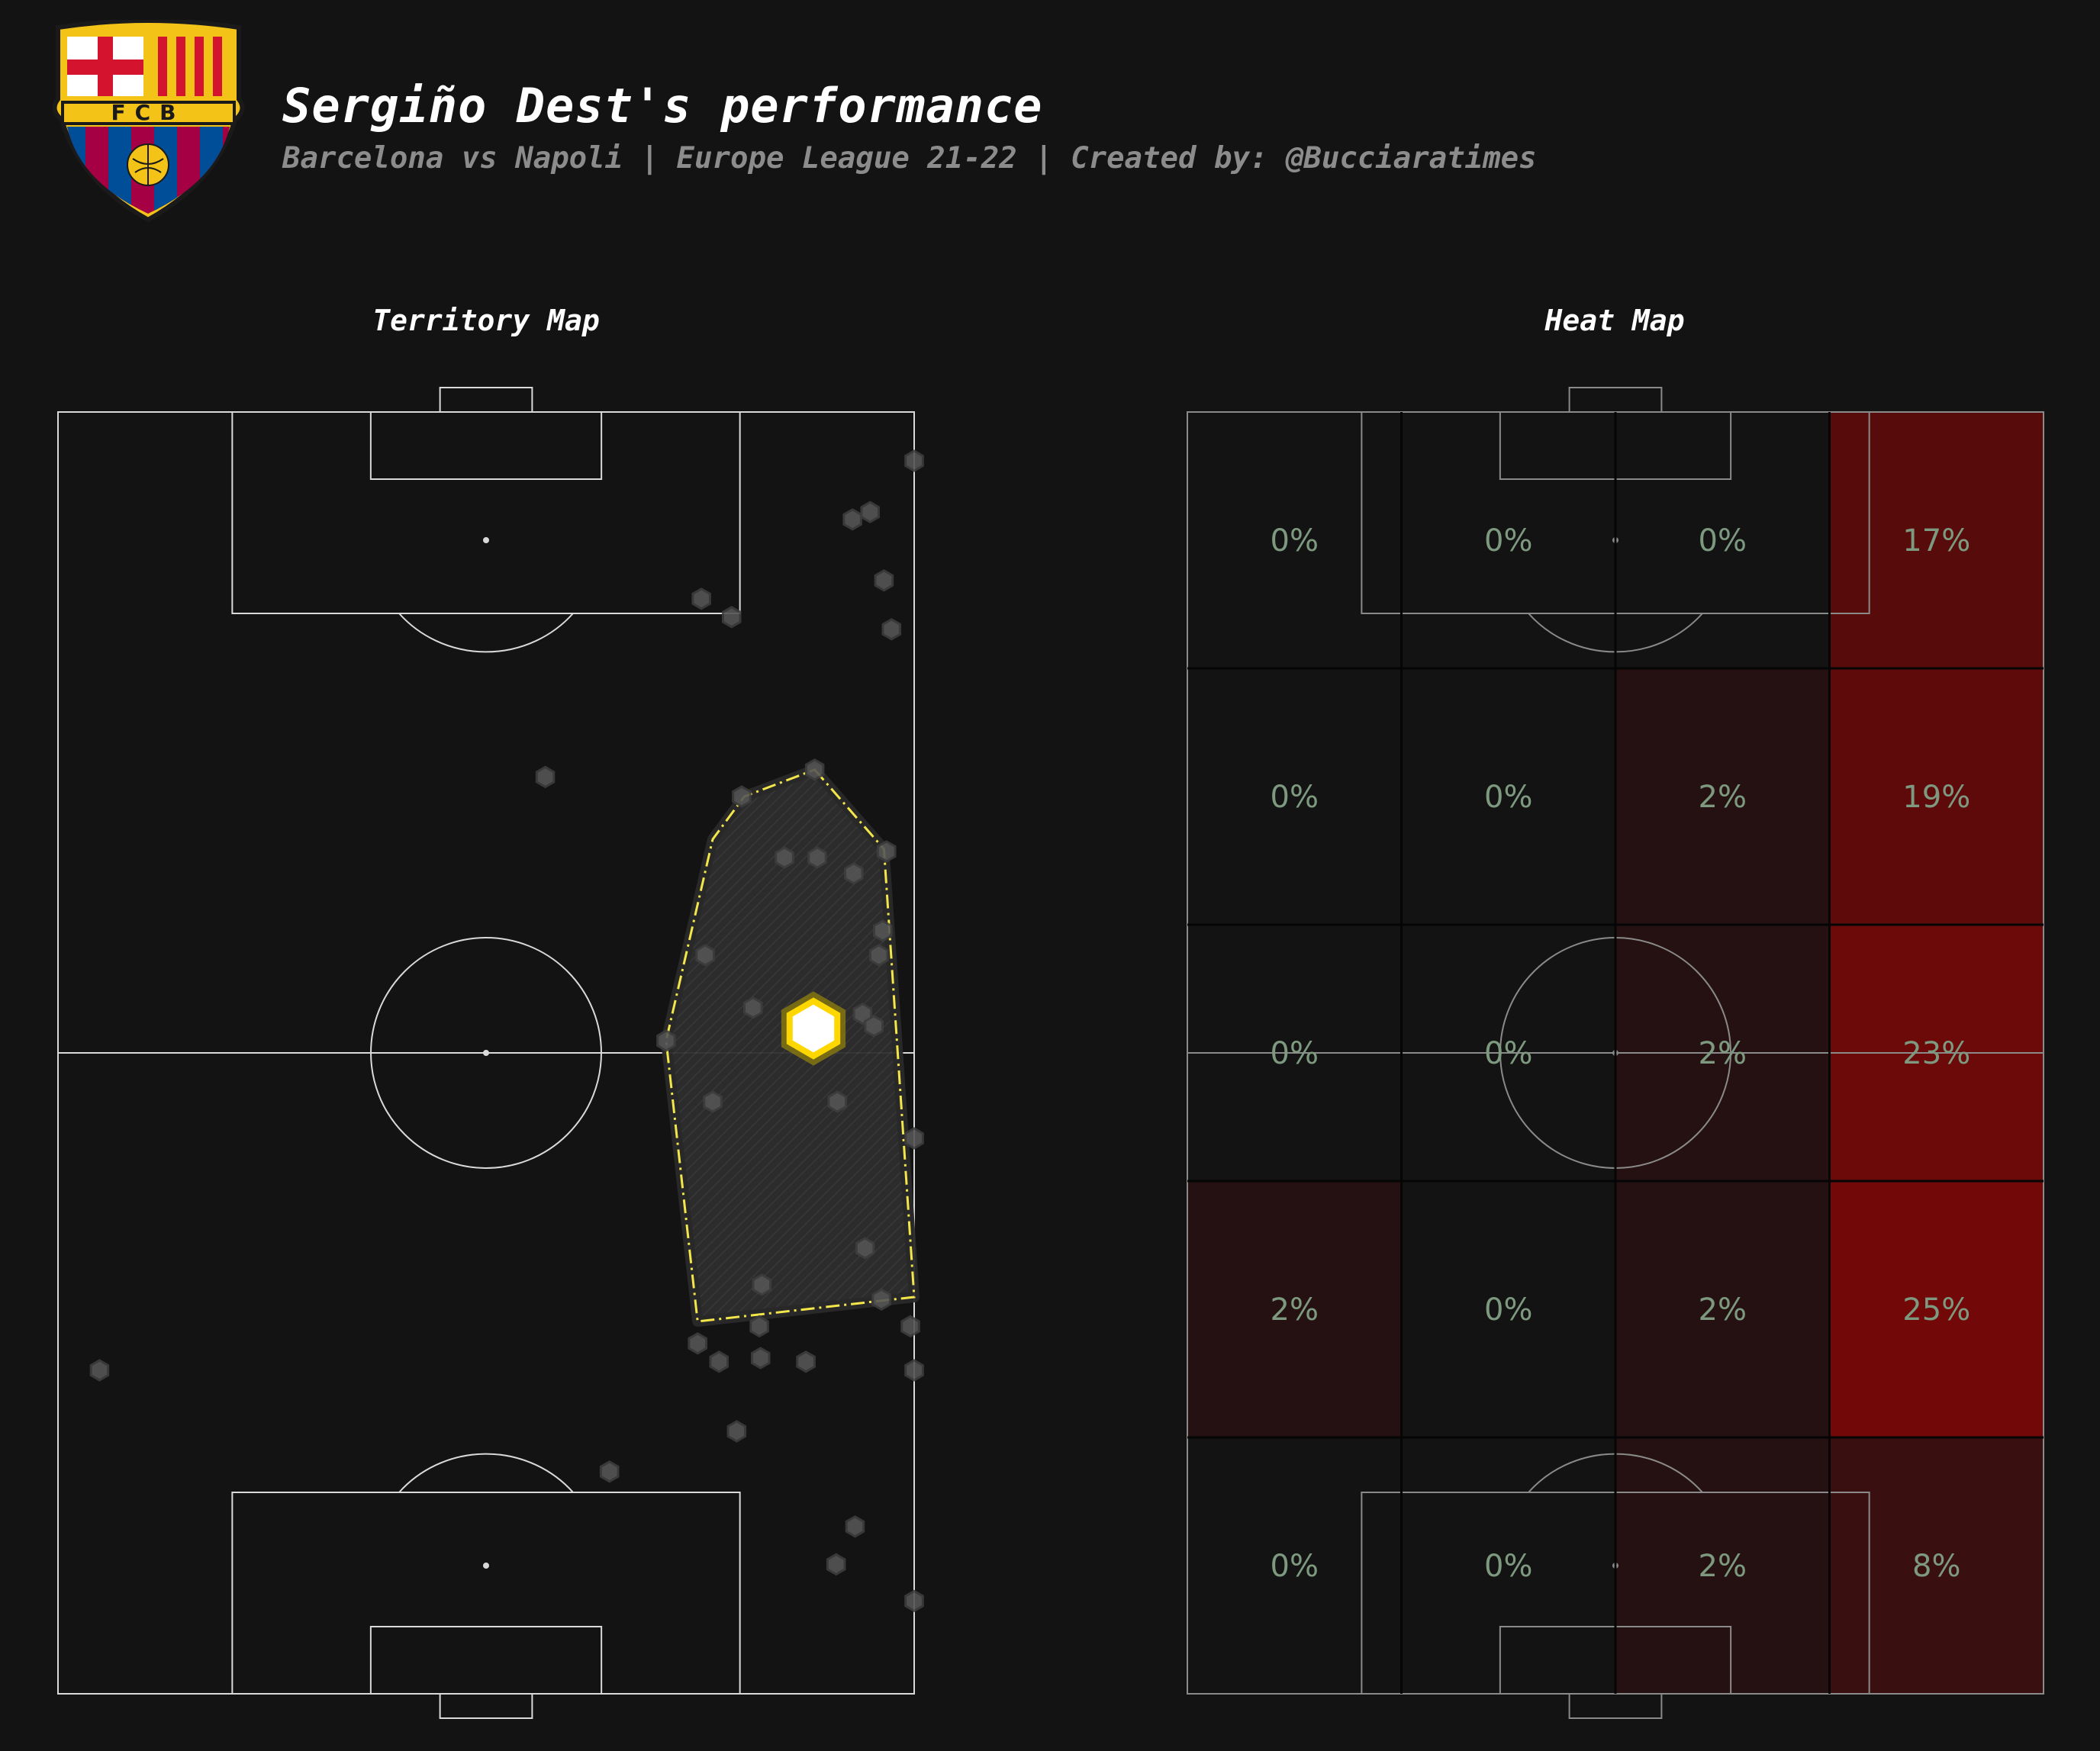 Image resolution: width=2100 pixels, height=1751 pixels. What do you see at coordinates (1936, 1310) in the screenshot?
I see `zone-percentage-label: 25%` at bounding box center [1936, 1310].